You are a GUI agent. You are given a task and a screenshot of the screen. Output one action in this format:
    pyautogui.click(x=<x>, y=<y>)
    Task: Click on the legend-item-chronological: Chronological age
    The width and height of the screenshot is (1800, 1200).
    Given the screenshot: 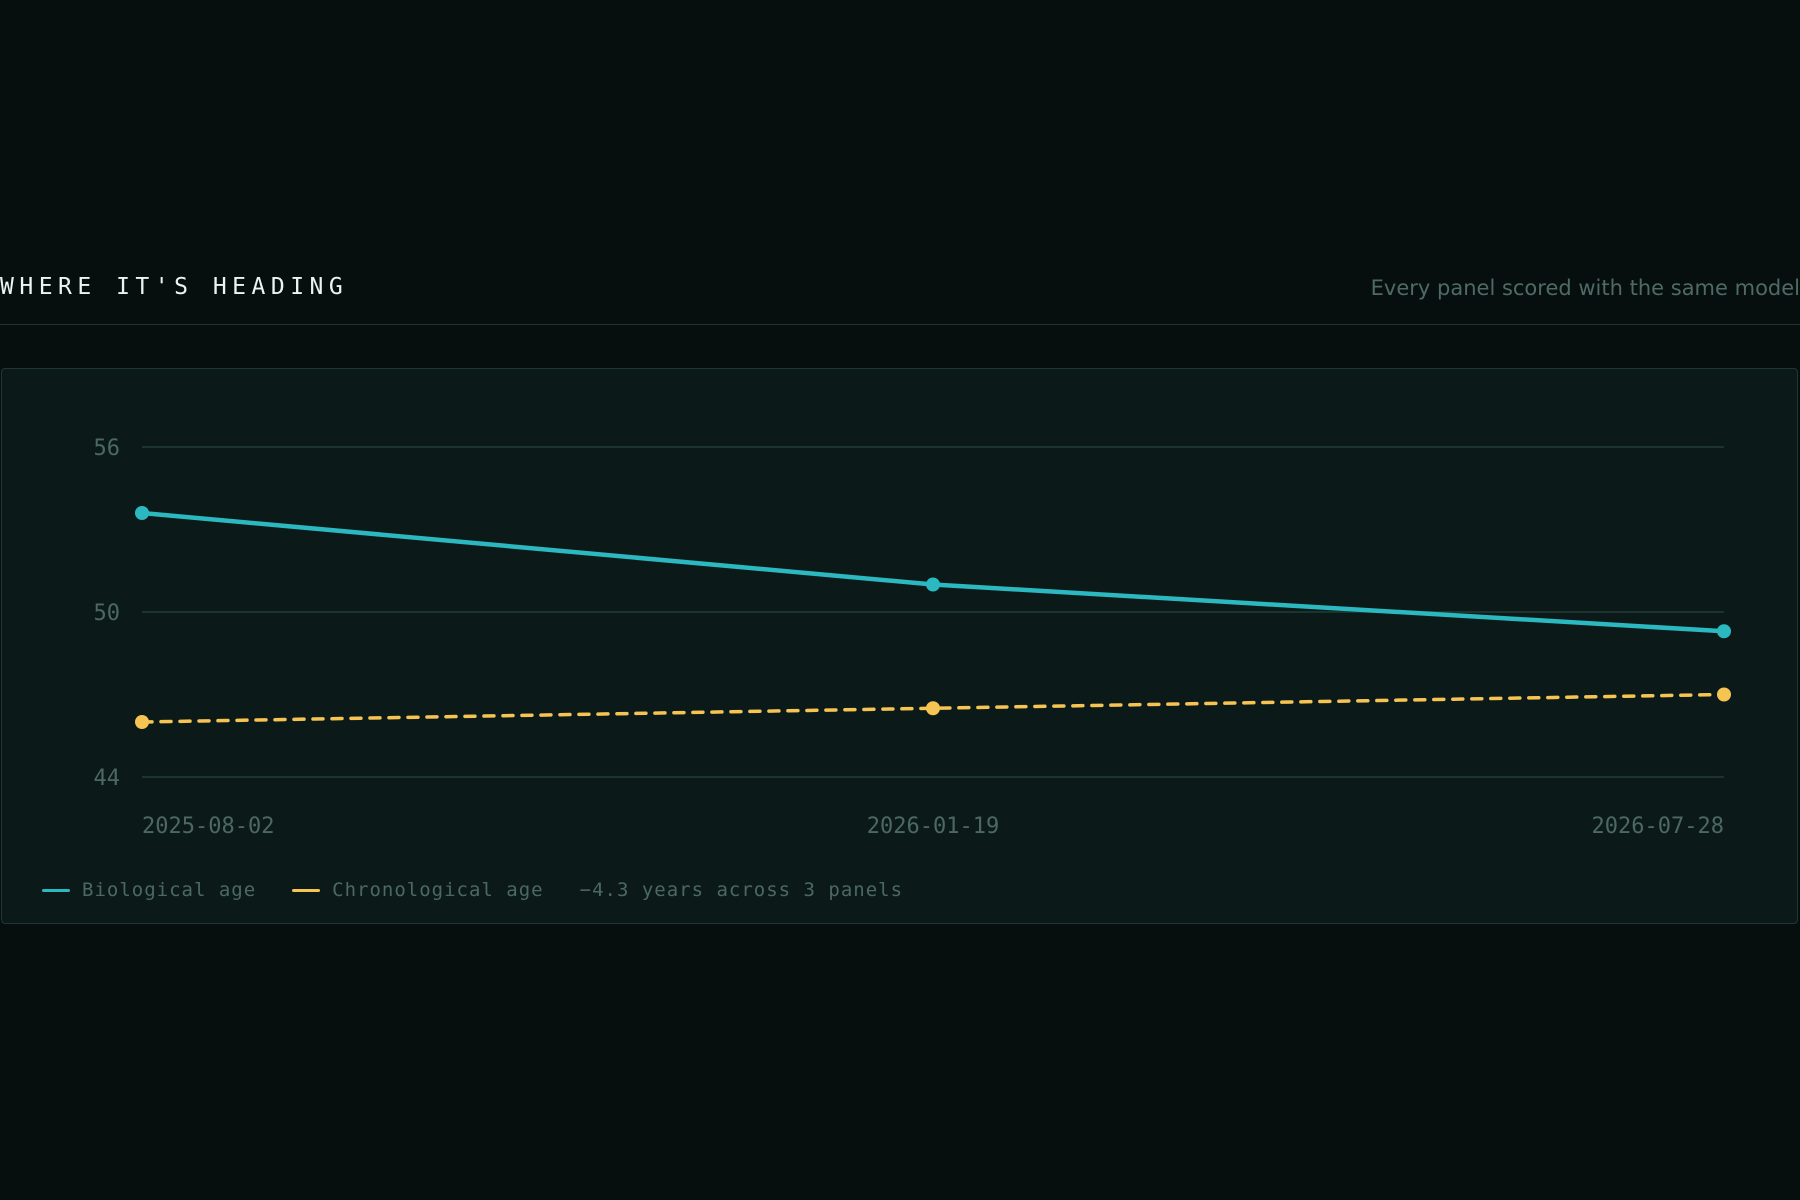 What is the action you would take?
    pyautogui.click(x=417, y=890)
    